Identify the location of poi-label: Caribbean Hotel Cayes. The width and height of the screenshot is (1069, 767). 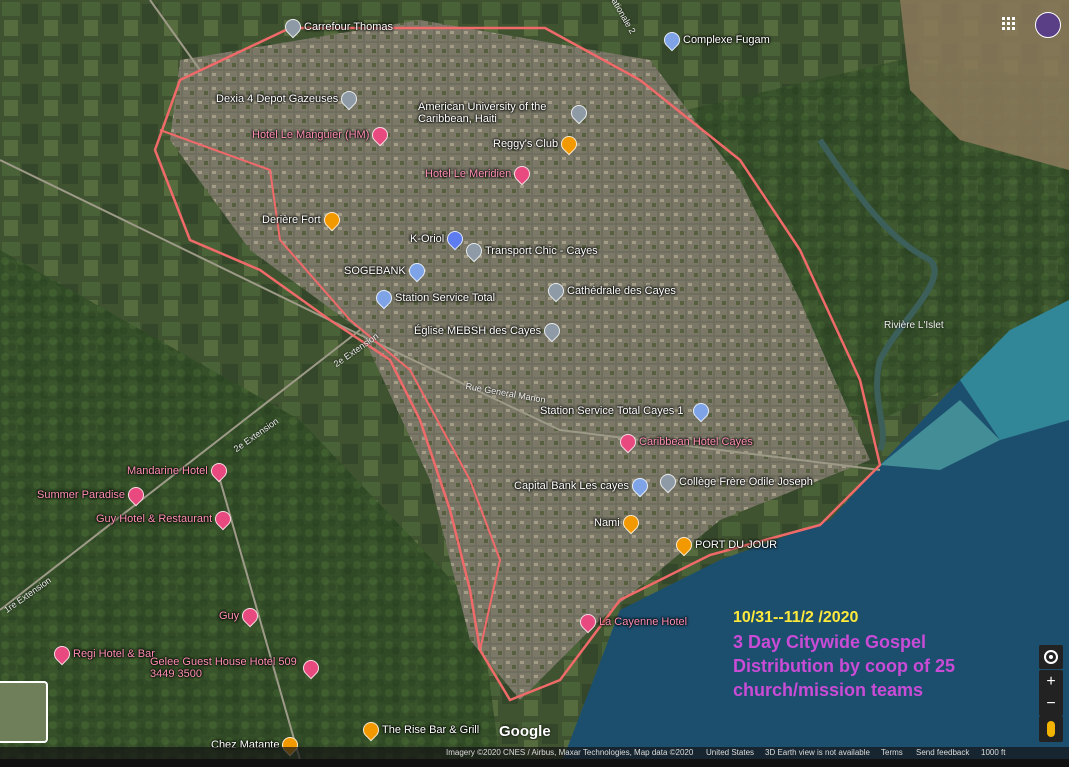
(696, 442).